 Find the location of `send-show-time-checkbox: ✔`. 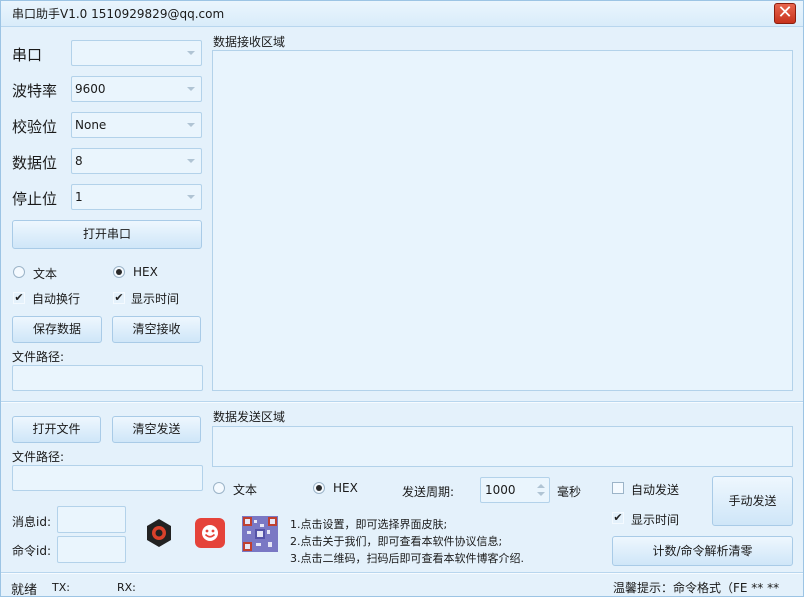

send-show-time-checkbox: ✔ is located at coordinates (618, 518).